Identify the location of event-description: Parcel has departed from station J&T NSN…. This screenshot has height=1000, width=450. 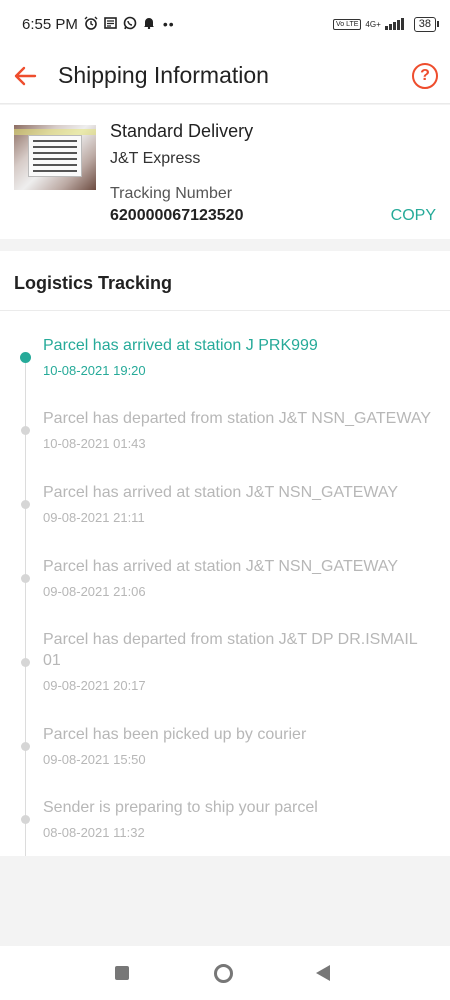
(237, 418).